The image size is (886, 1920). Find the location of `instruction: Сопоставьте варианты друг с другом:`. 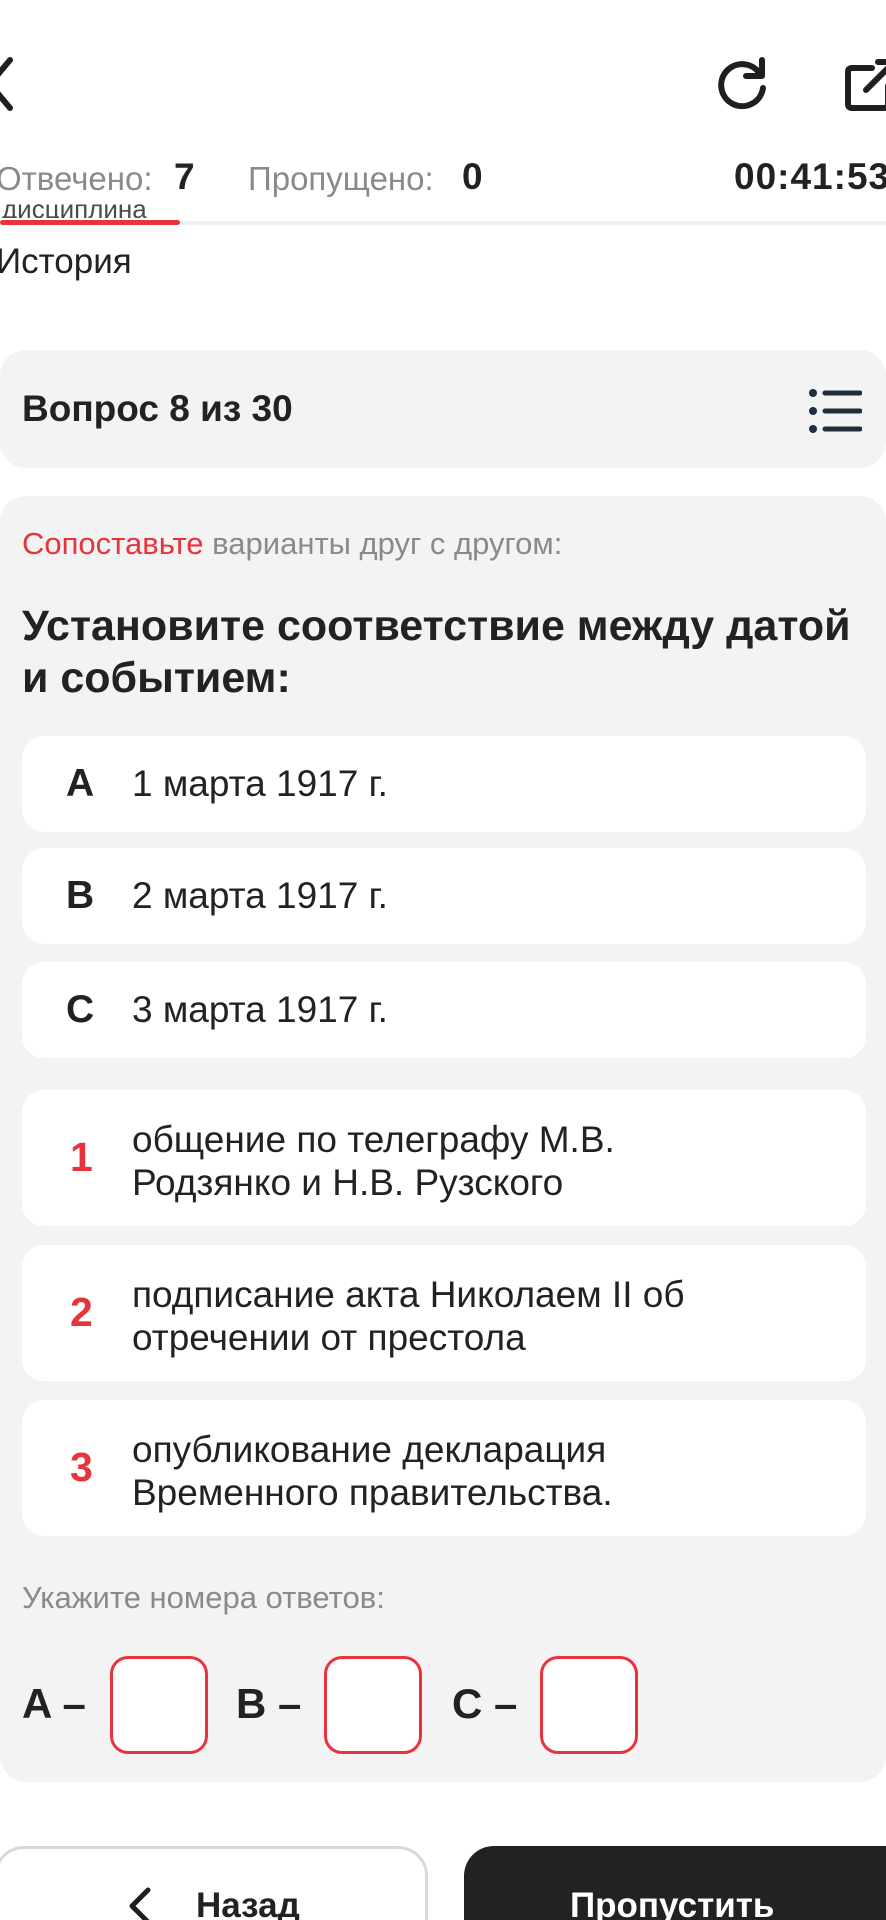

instruction: Сопоставьте варианты друг с другом: is located at coordinates (292, 544).